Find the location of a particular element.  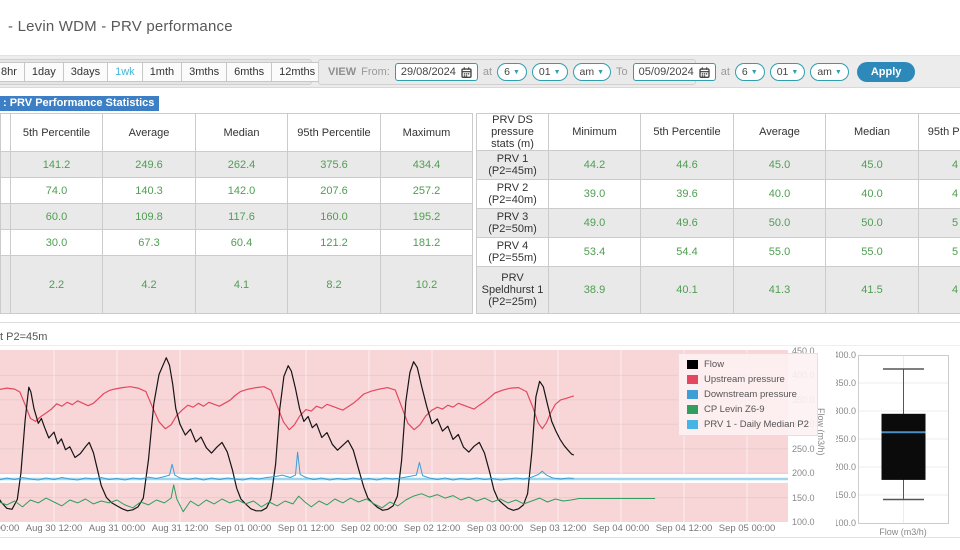

svg-text: 250.0 is located at coordinates (846, 439).